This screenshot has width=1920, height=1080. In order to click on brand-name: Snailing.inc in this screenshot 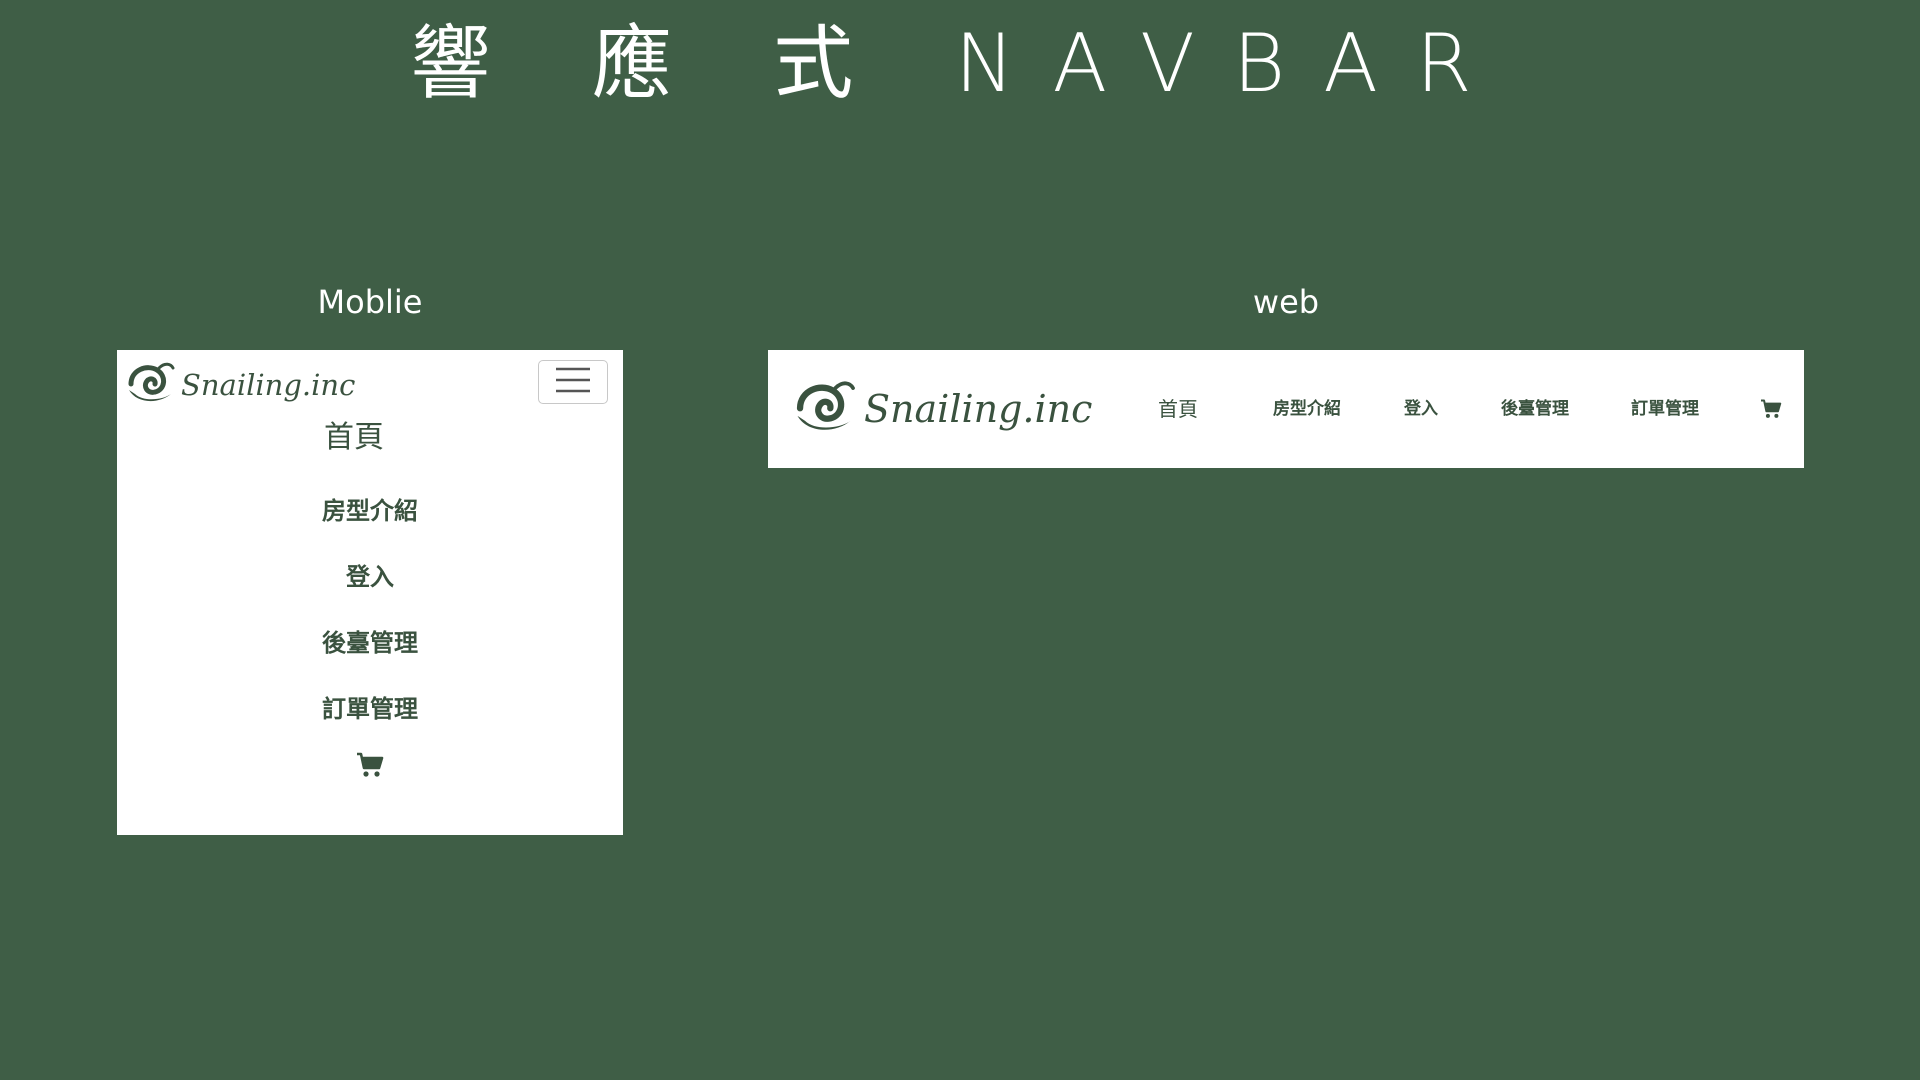, I will do `click(268, 385)`.